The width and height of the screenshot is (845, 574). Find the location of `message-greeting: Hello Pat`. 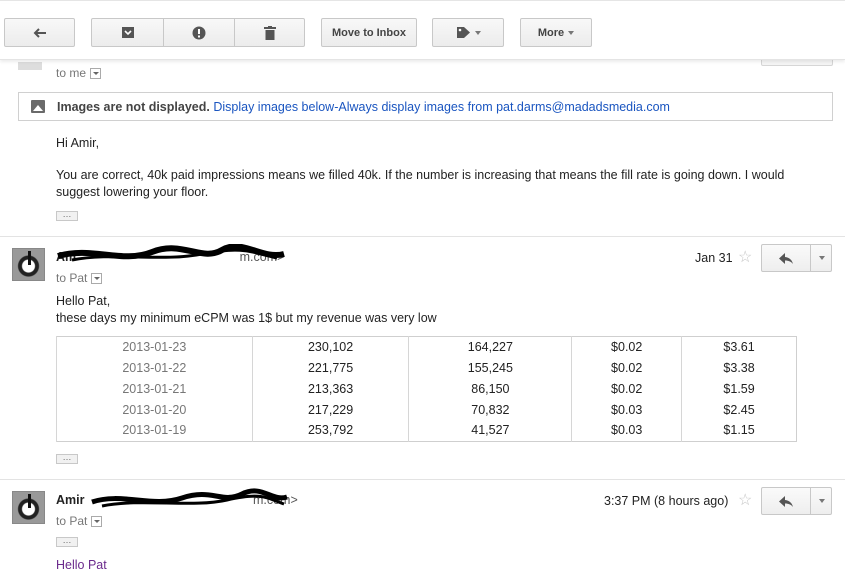

message-greeting: Hello Pat is located at coordinates (81, 565).